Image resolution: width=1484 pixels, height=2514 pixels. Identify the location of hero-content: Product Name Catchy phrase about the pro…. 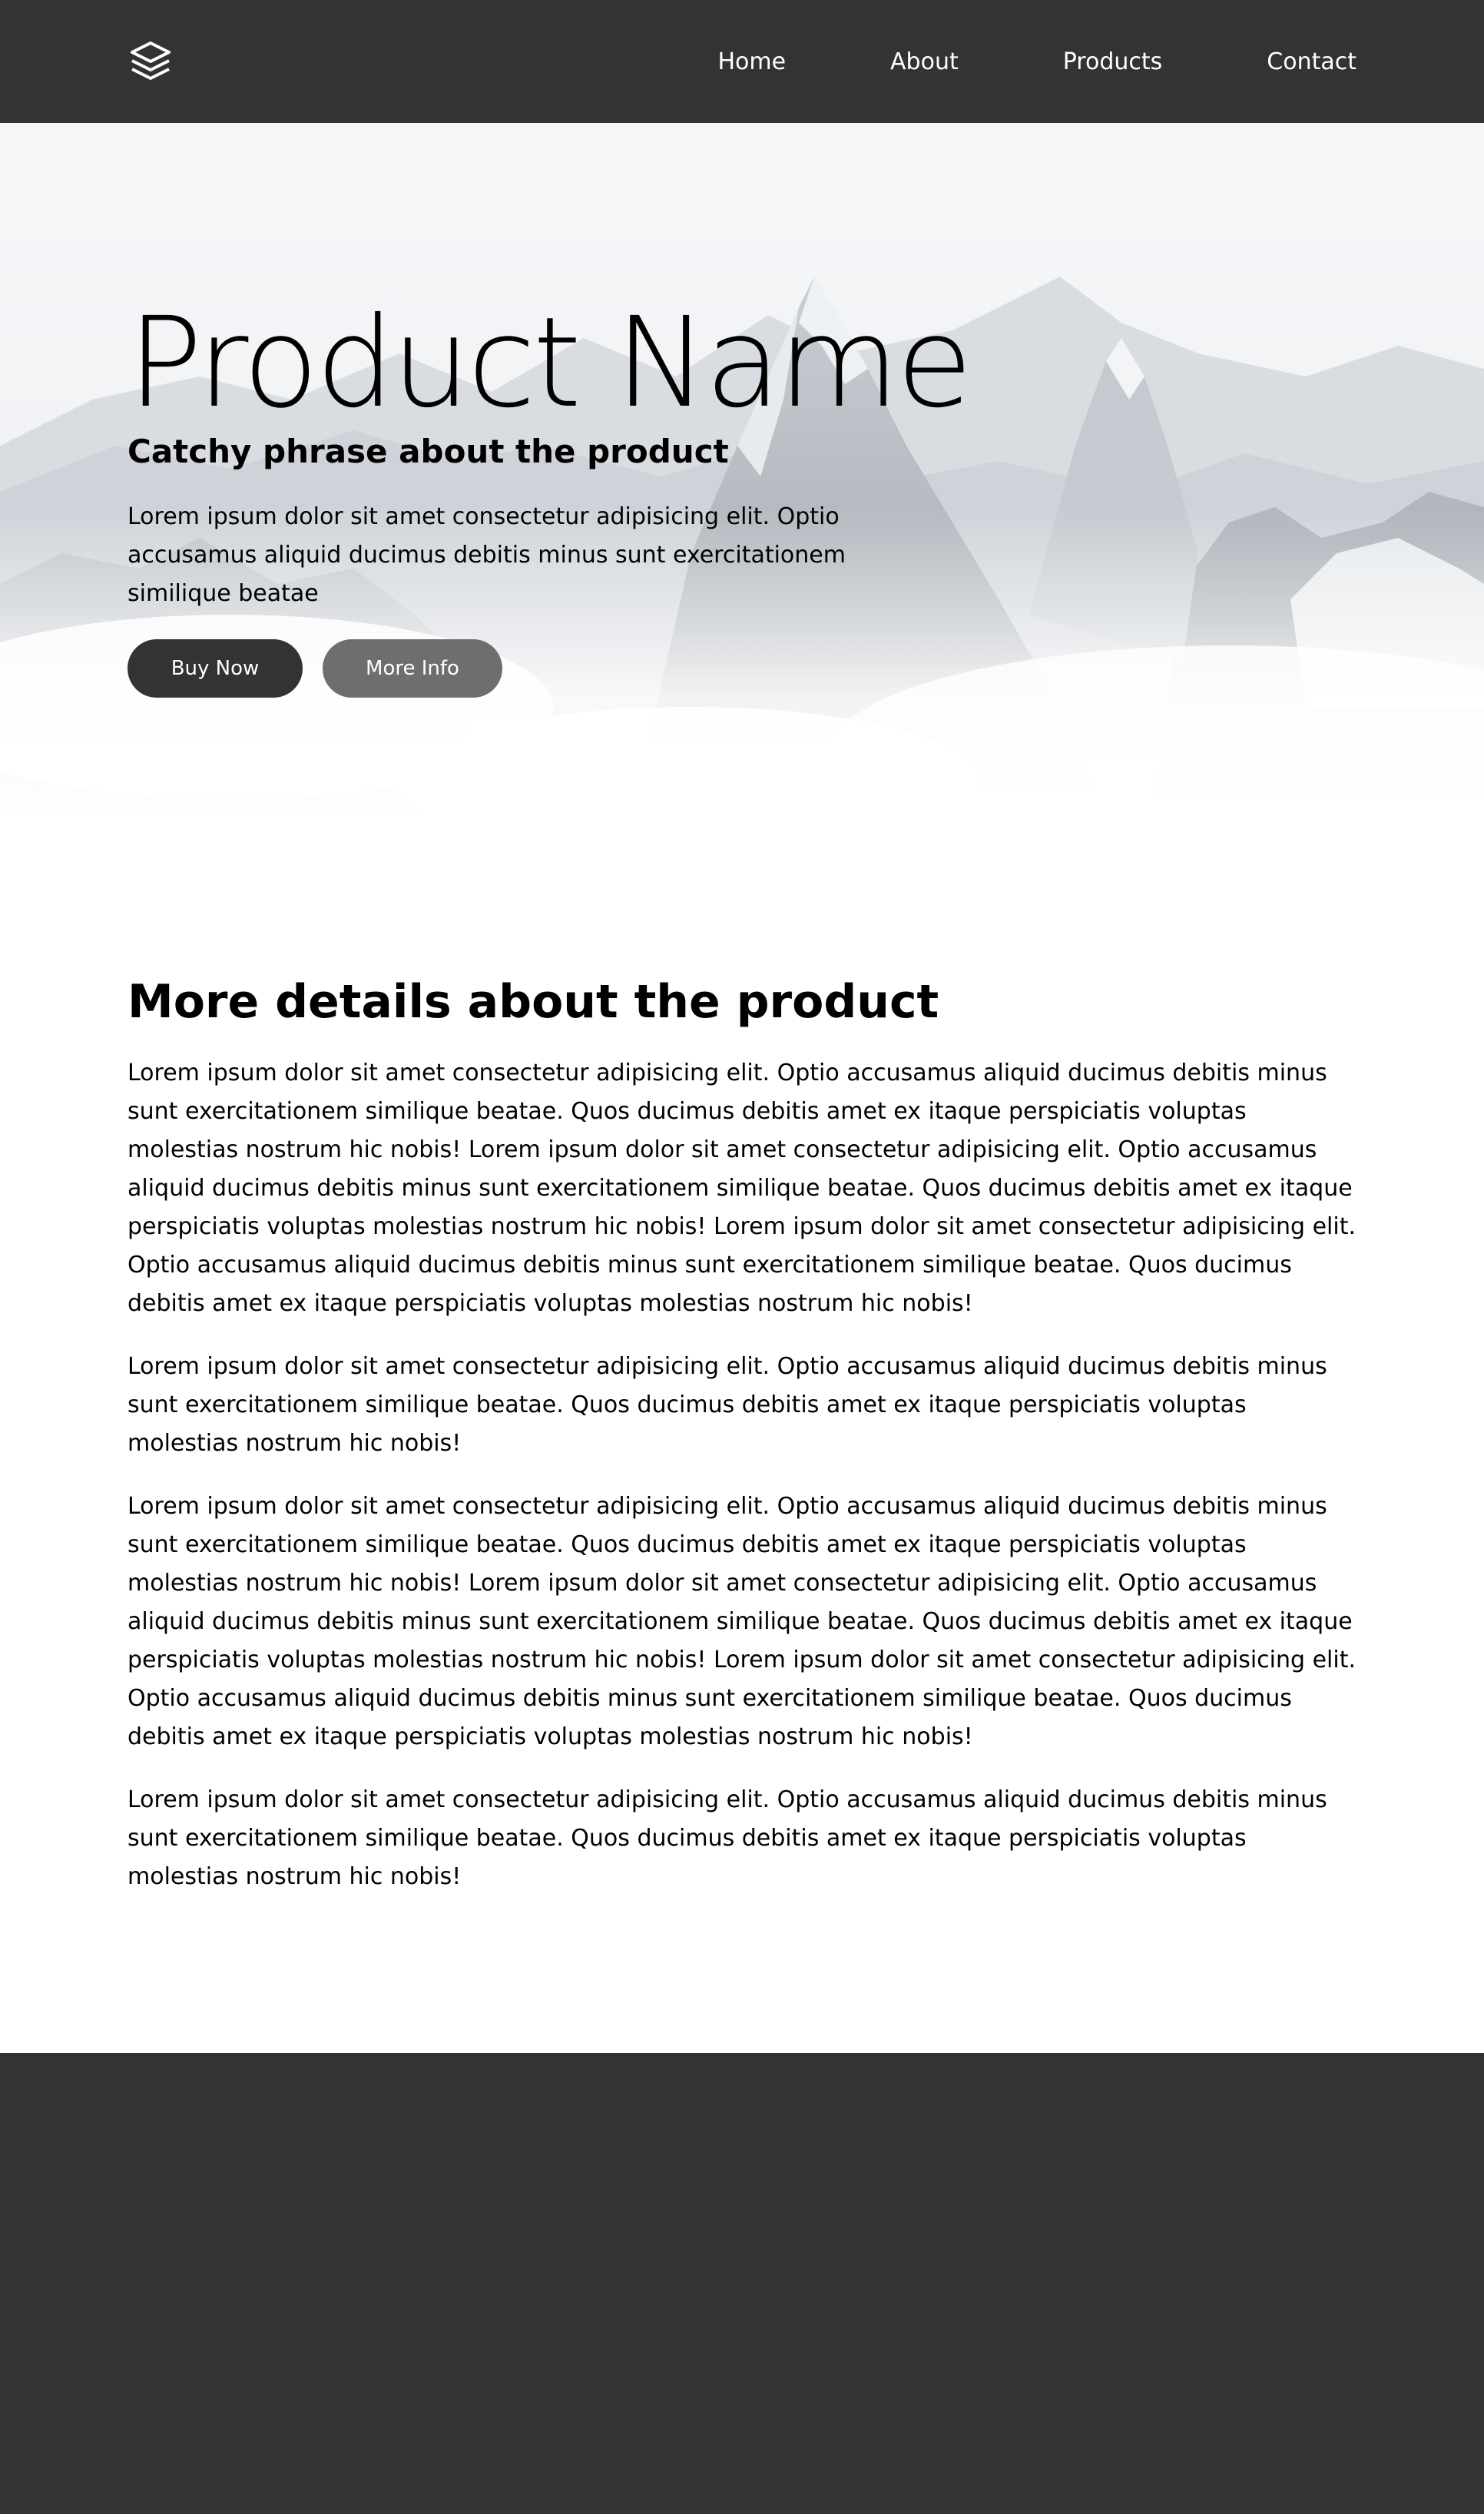
(550, 494).